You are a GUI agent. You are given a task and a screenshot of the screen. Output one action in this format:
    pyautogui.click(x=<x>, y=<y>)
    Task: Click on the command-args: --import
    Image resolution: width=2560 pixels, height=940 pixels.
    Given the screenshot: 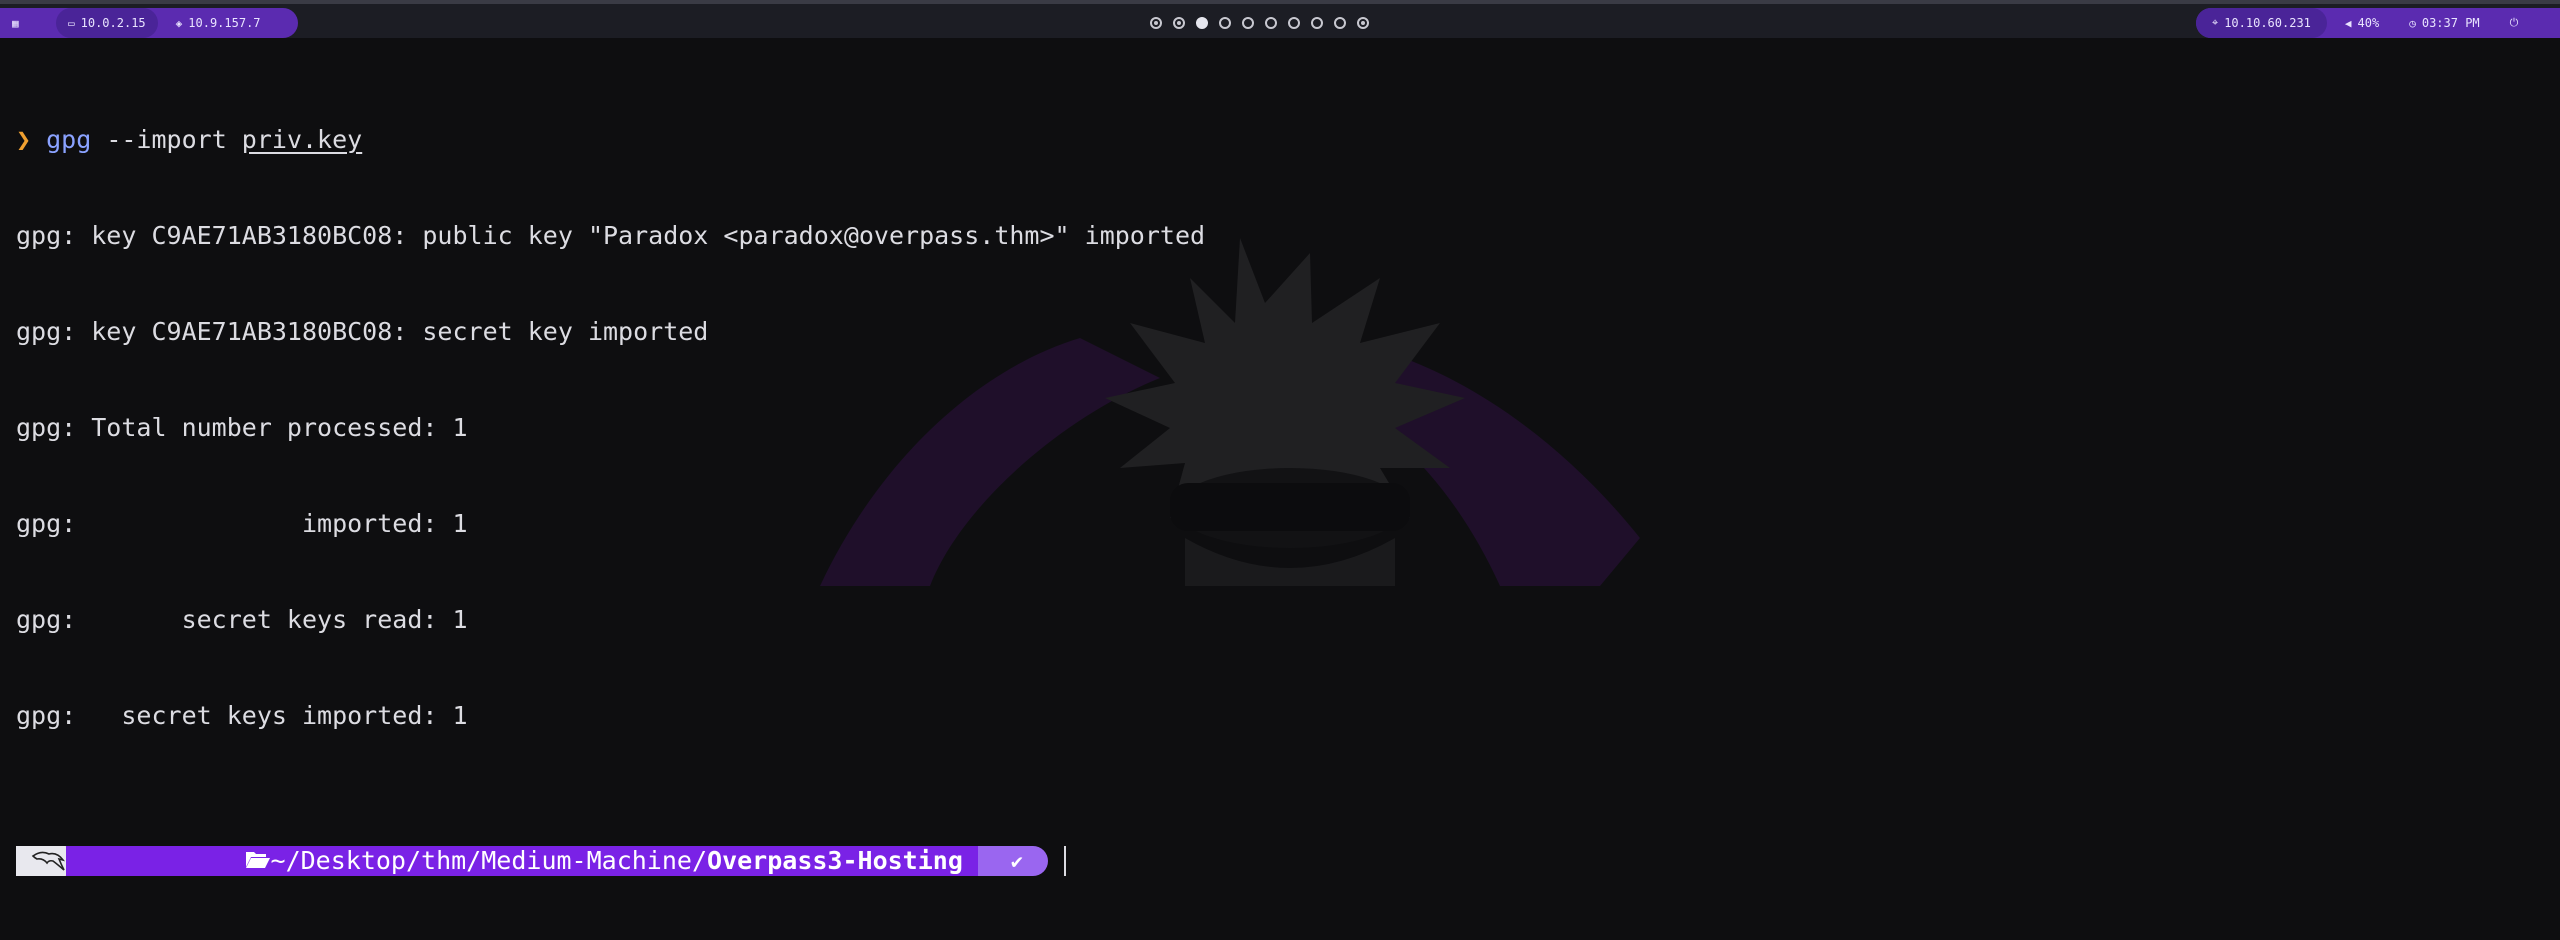 What is the action you would take?
    pyautogui.click(x=166, y=139)
    